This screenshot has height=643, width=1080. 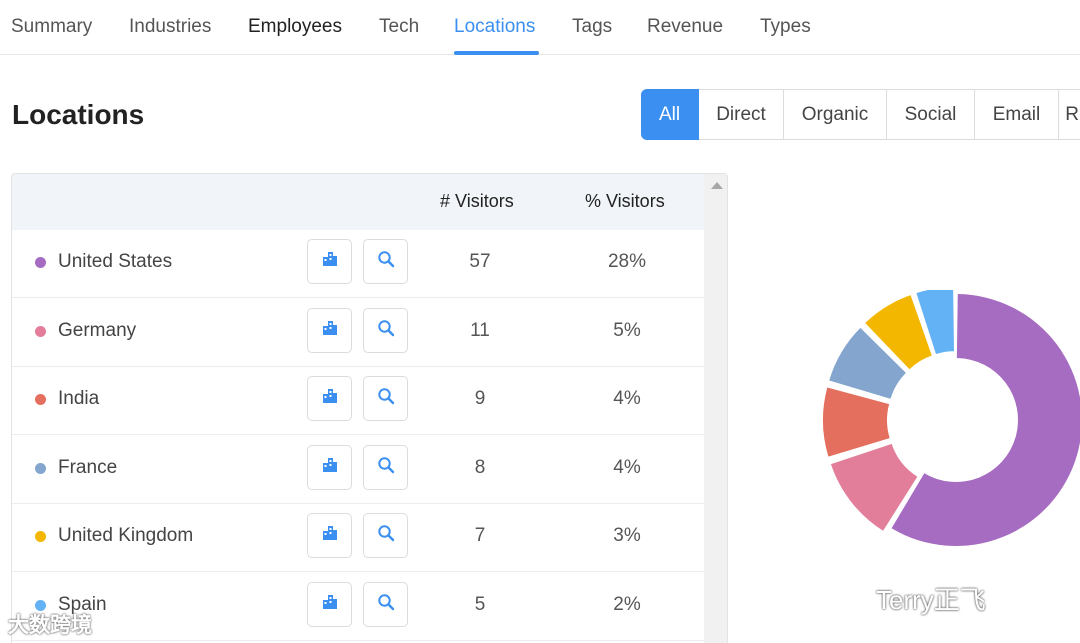 I want to click on tab-locations: Locations, so click(x=494, y=27).